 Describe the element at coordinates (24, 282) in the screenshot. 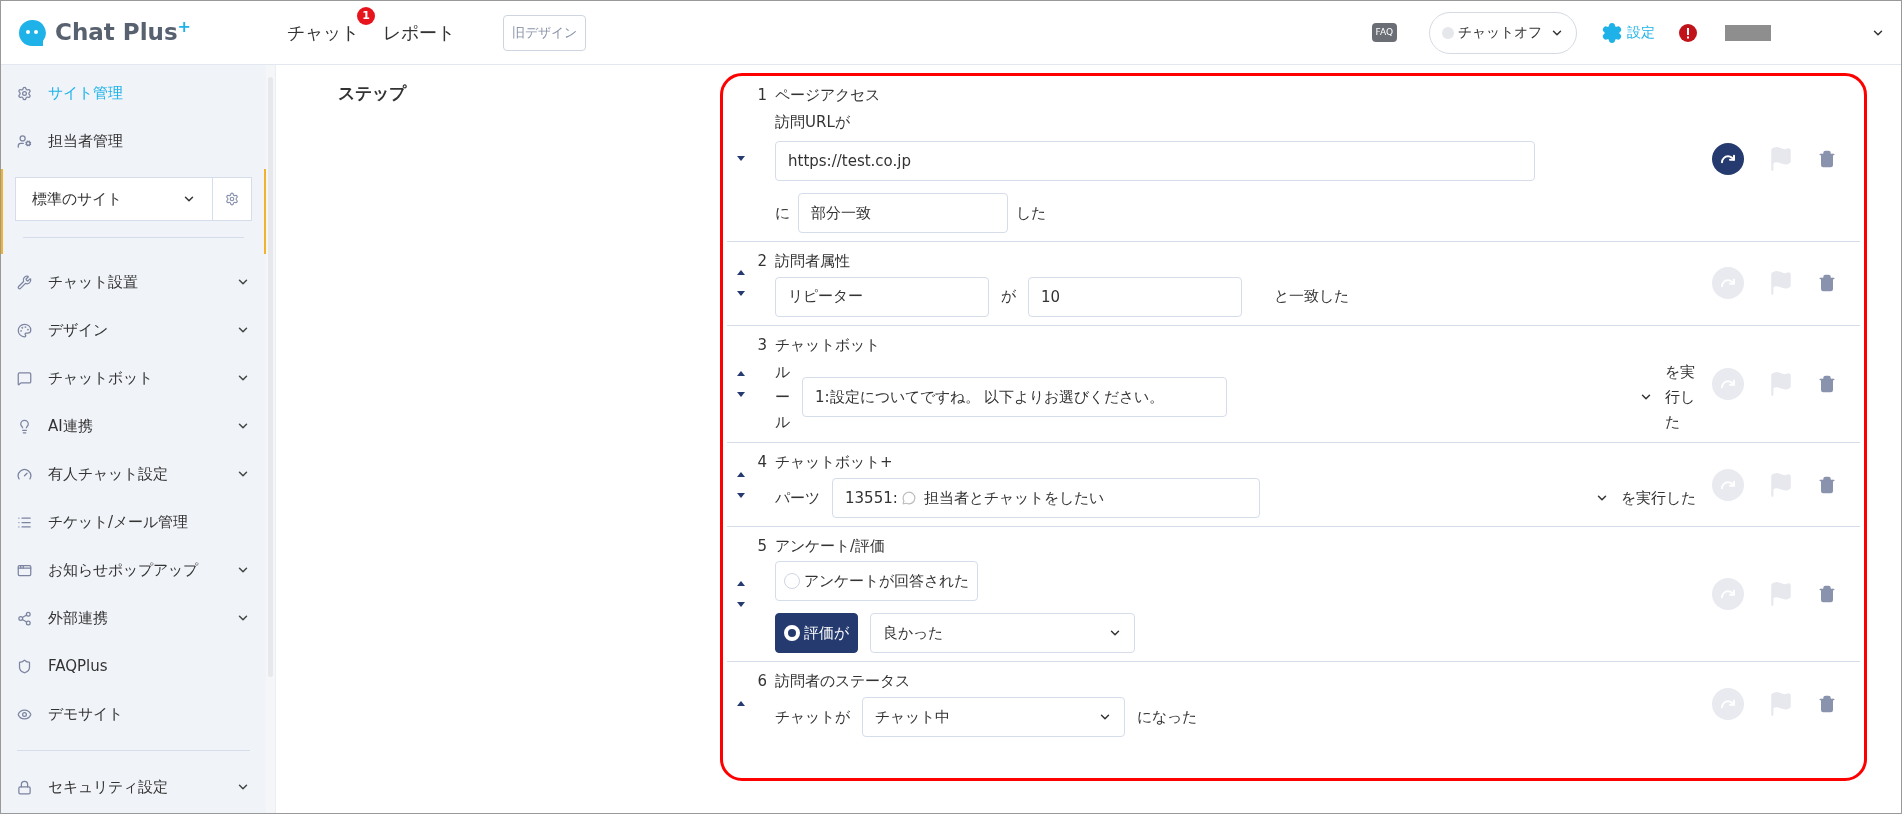

I see `wrench-icon` at that location.